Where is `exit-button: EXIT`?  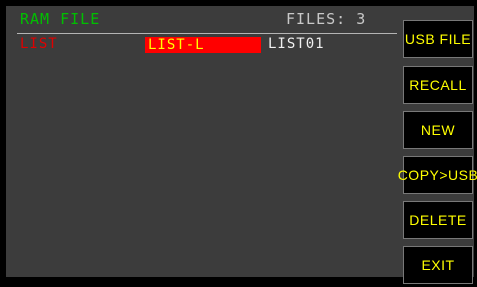 exit-button: EXIT is located at coordinates (438, 265).